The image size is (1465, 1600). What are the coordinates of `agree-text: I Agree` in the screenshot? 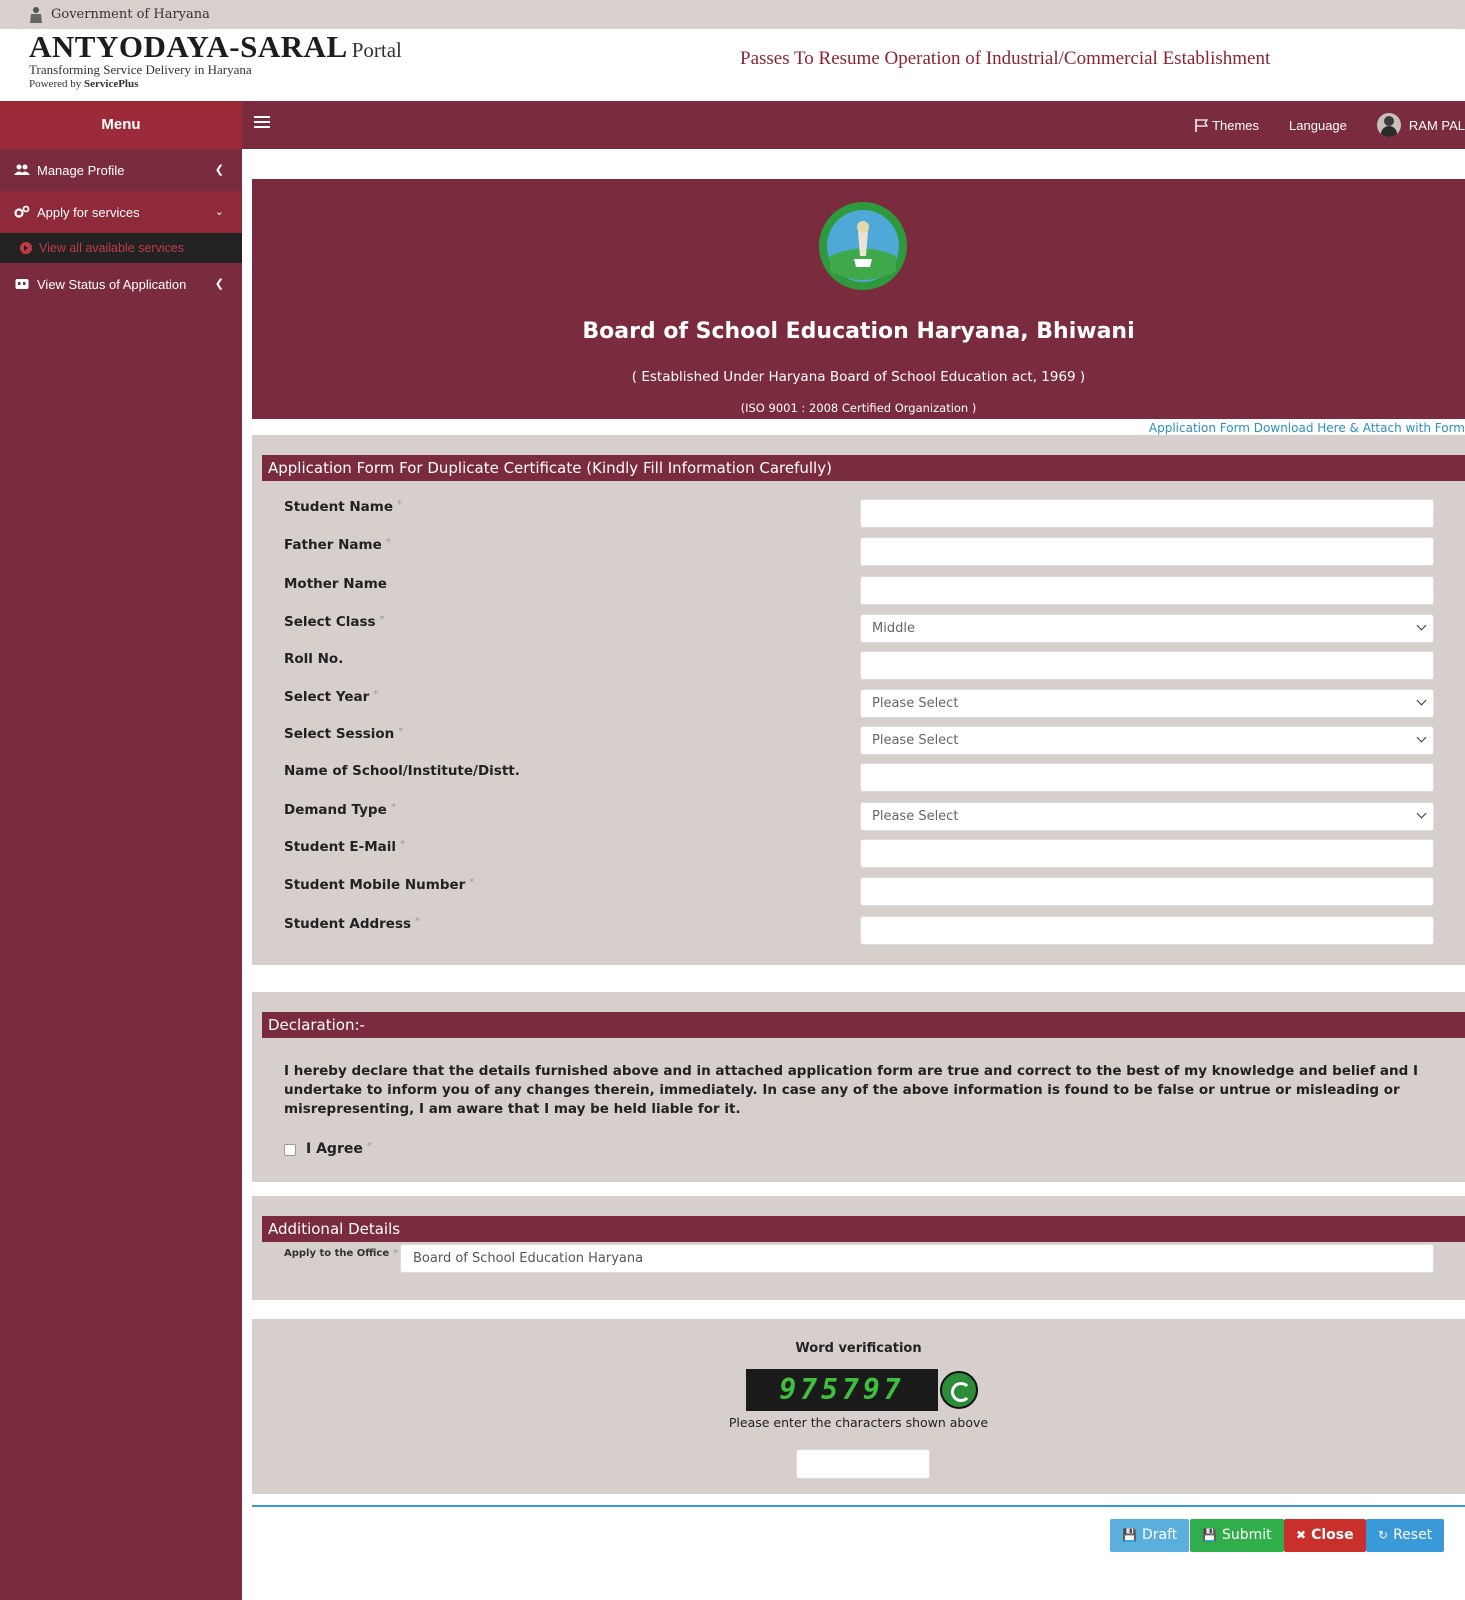 It's located at (334, 1149).